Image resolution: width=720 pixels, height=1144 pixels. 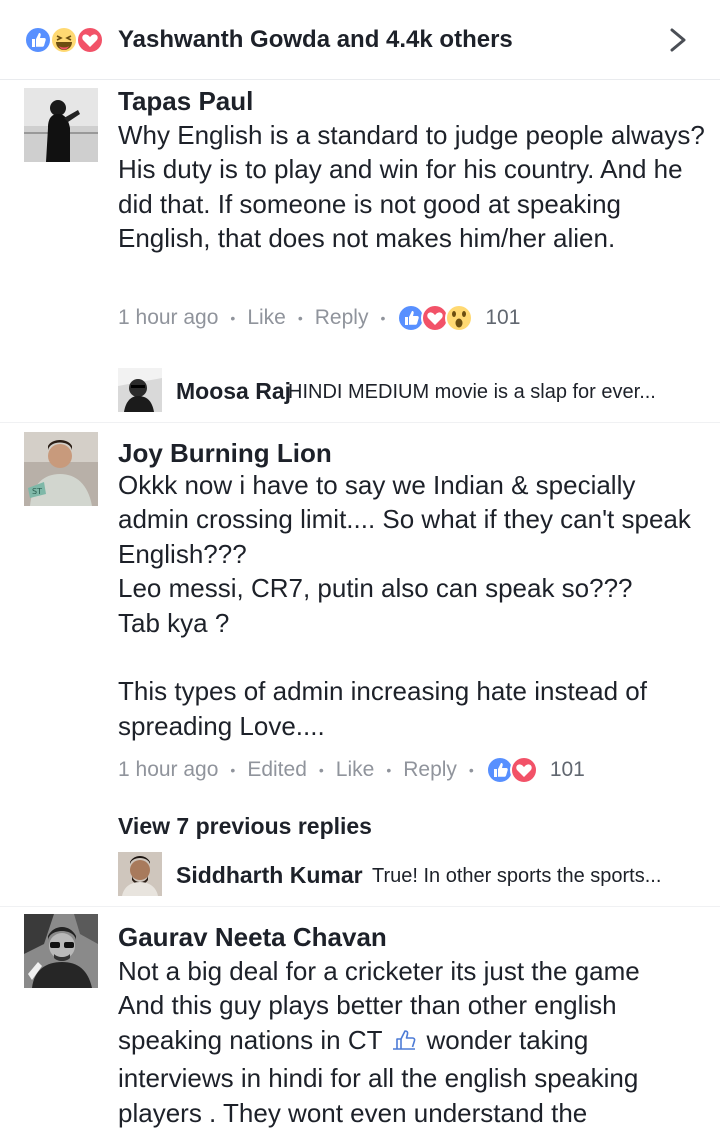 What do you see at coordinates (315, 40) in the screenshot?
I see `reactors-text: Yashwanth Gowda and 4.4k others` at bounding box center [315, 40].